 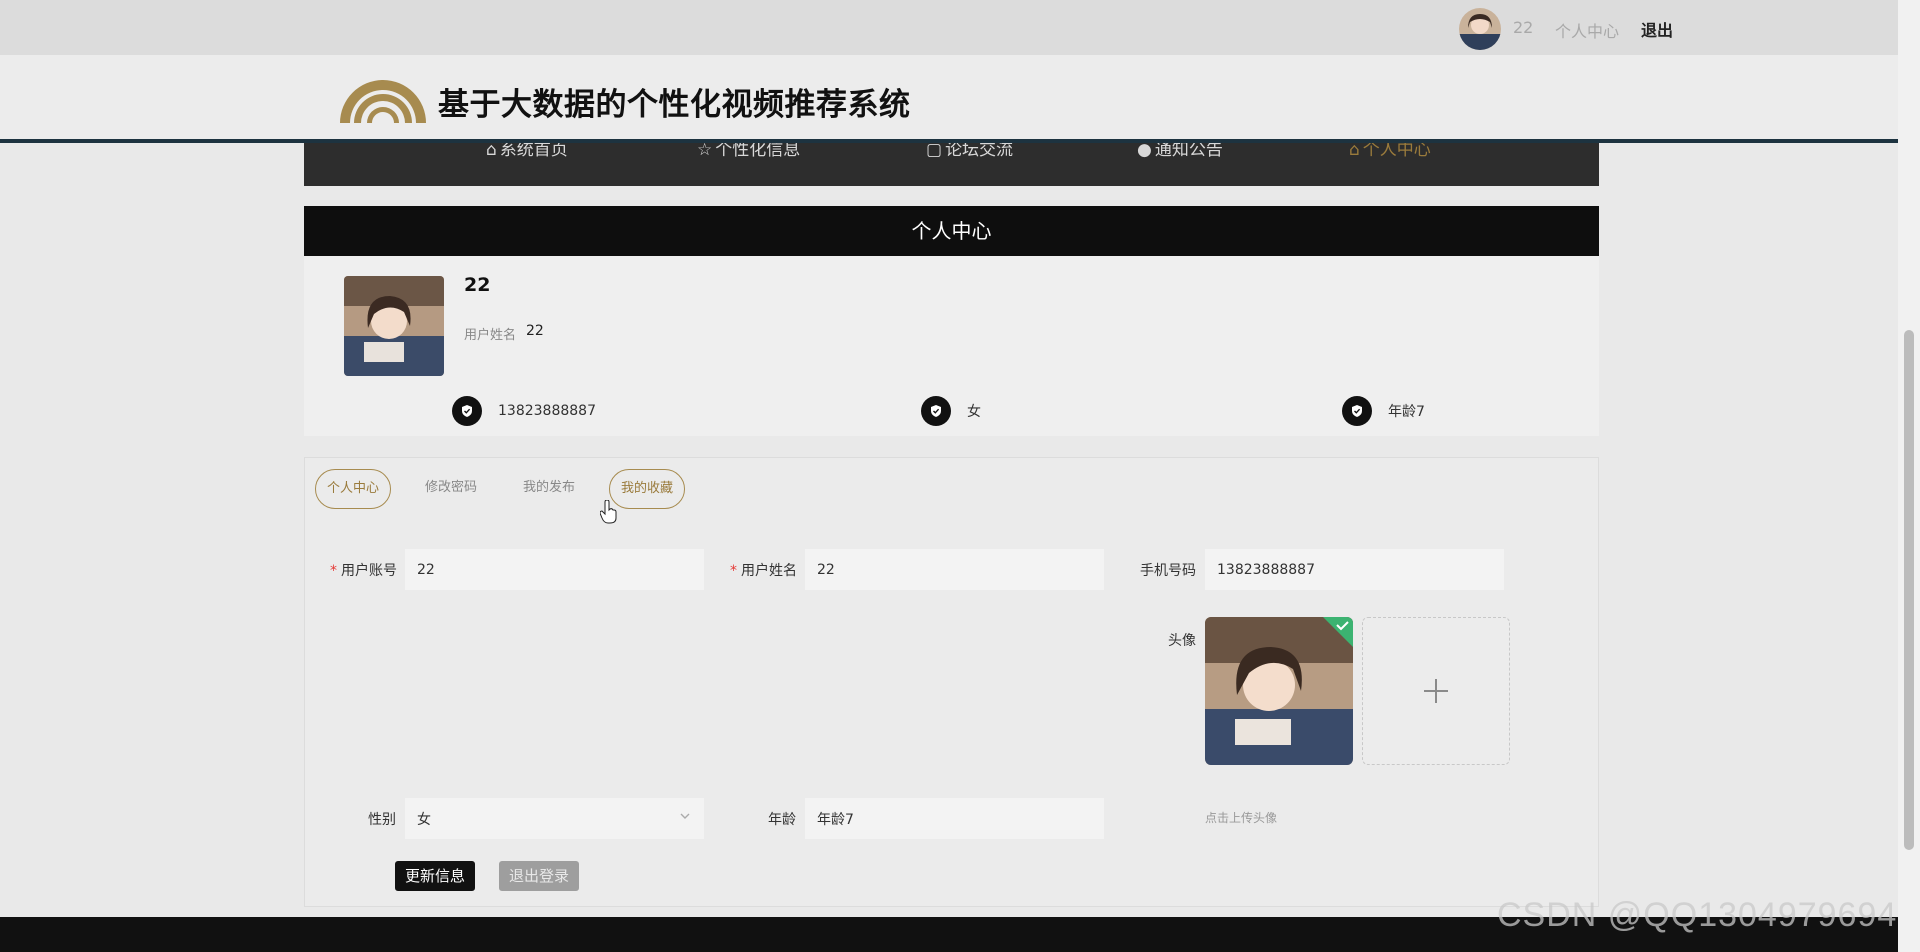 I want to click on user-avatar, so click(x=1480, y=29).